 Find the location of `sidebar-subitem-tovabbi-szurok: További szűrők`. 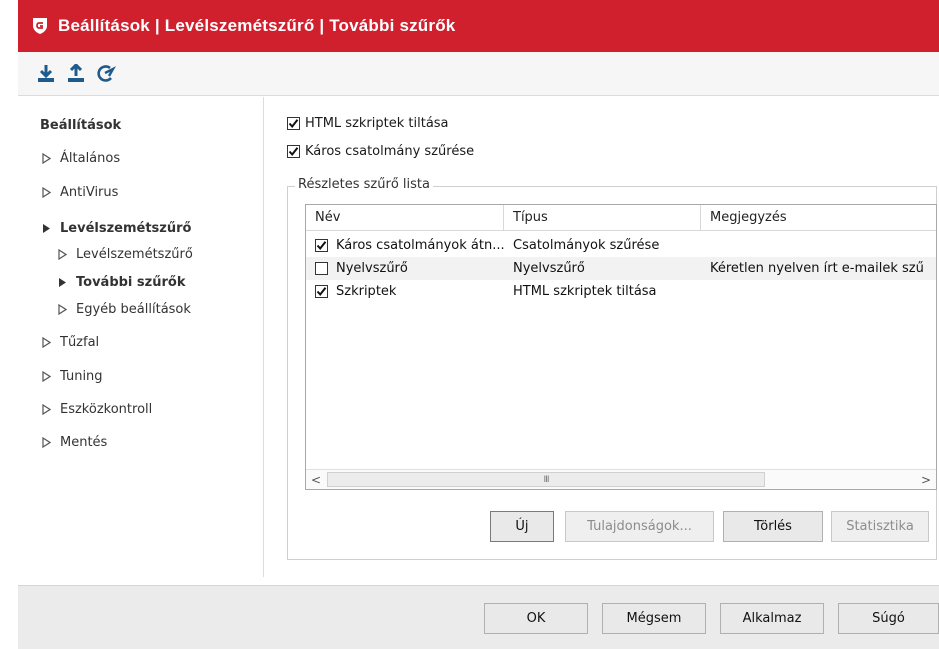

sidebar-subitem-tovabbi-szurok: További szűrők is located at coordinates (120, 282).